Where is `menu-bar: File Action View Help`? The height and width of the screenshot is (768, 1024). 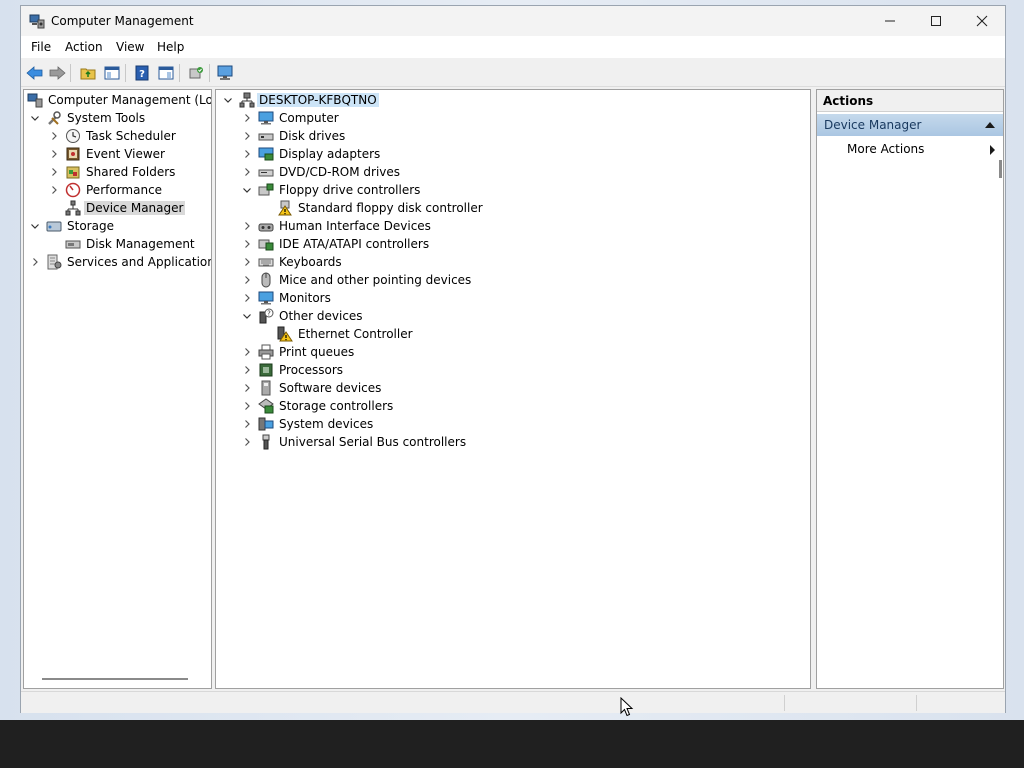
menu-bar: File Action View Help is located at coordinates (513, 47).